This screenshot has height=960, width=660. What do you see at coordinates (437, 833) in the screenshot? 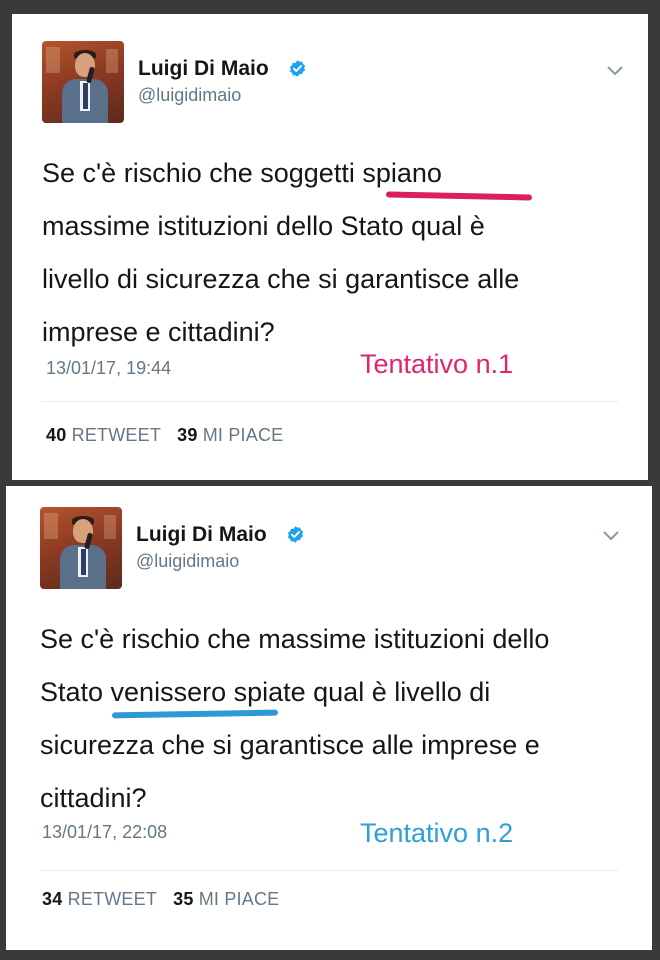
I see `attempt-annotation: Tentativo n.2` at bounding box center [437, 833].